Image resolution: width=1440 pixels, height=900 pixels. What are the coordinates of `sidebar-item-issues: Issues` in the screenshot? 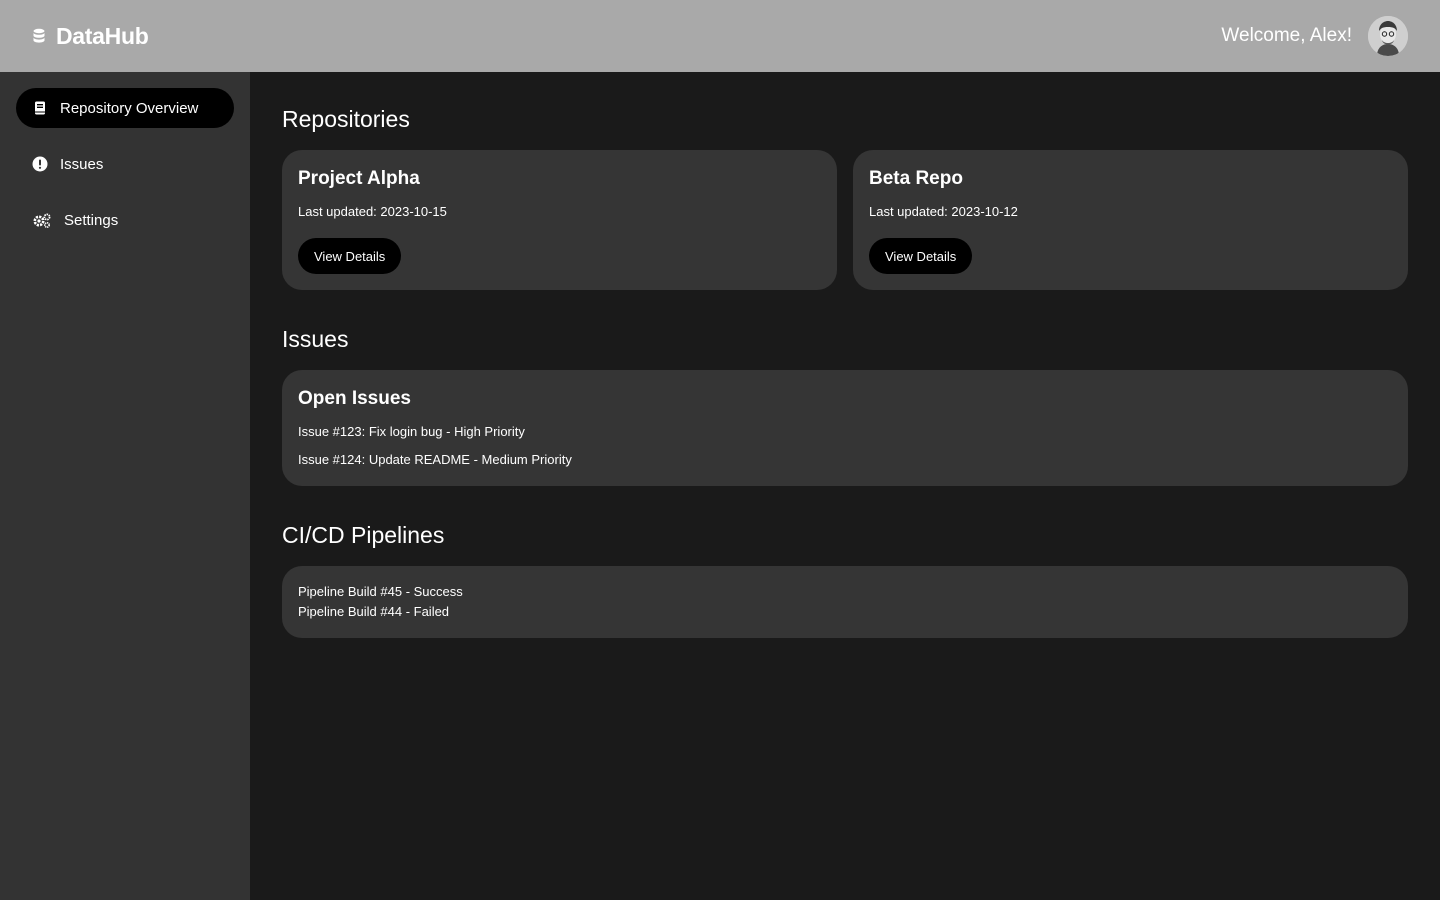 It's located at (125, 164).